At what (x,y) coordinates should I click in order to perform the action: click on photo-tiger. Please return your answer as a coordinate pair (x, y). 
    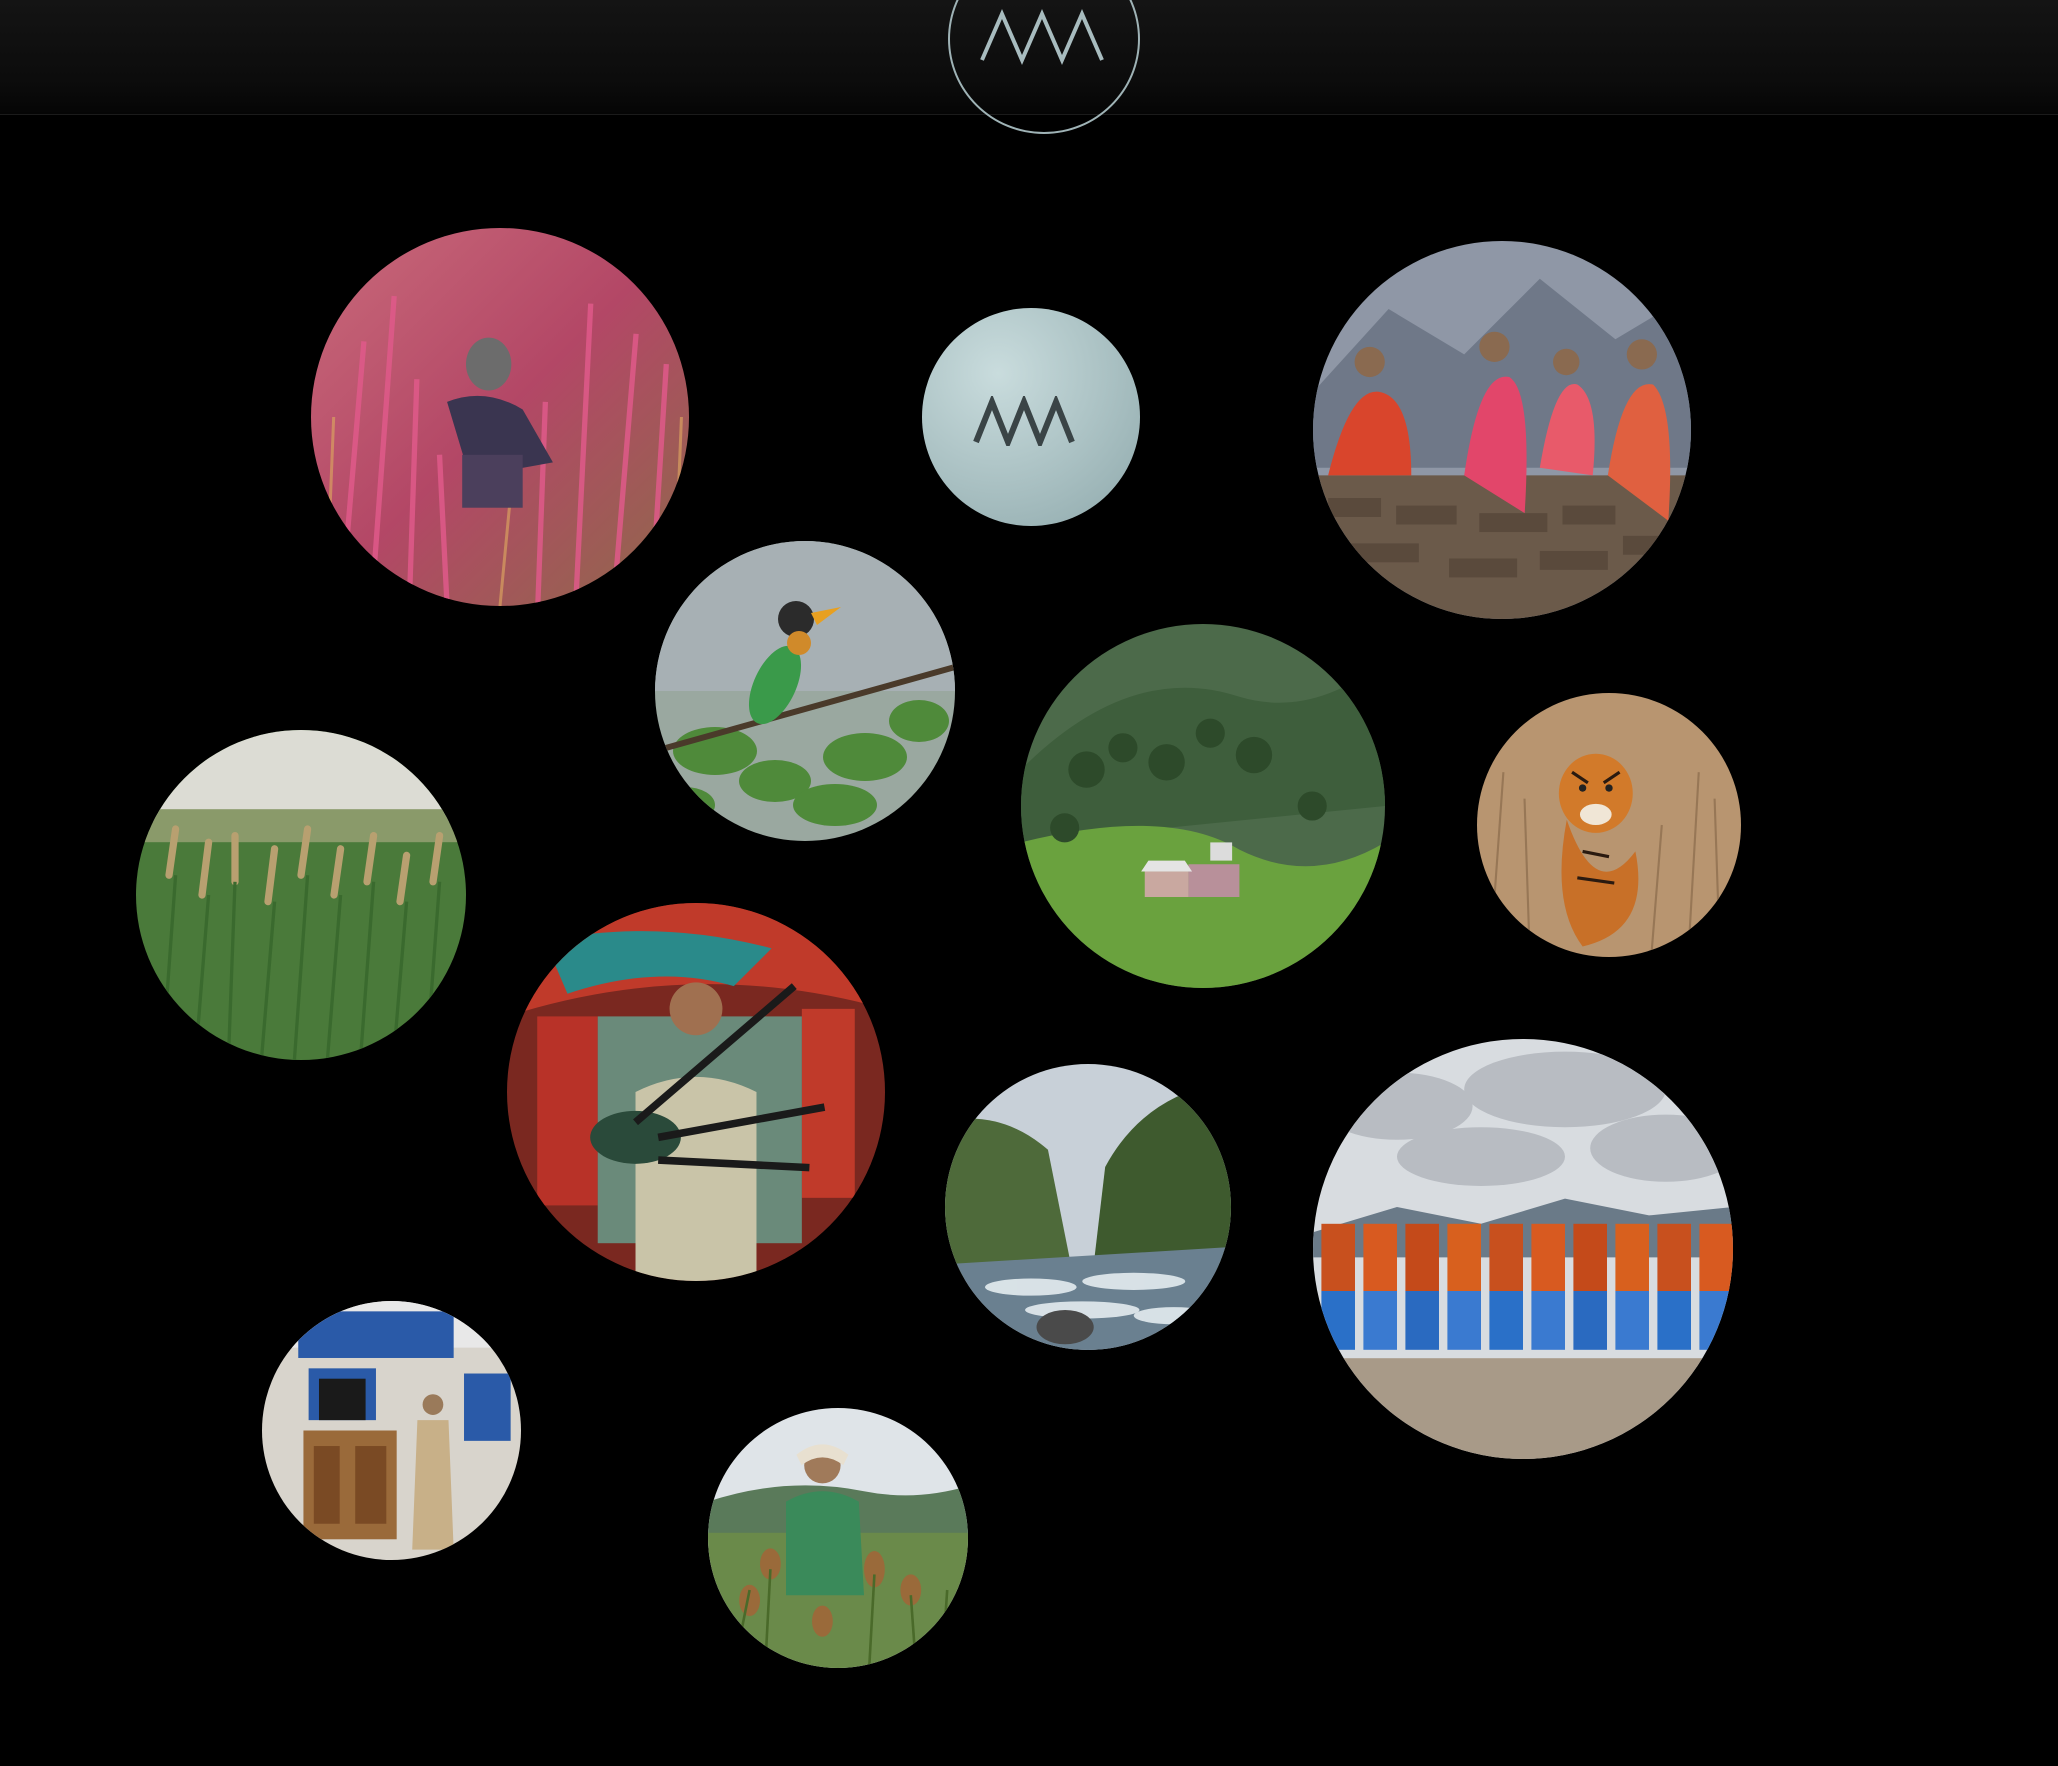
    Looking at the image, I should click on (1609, 825).